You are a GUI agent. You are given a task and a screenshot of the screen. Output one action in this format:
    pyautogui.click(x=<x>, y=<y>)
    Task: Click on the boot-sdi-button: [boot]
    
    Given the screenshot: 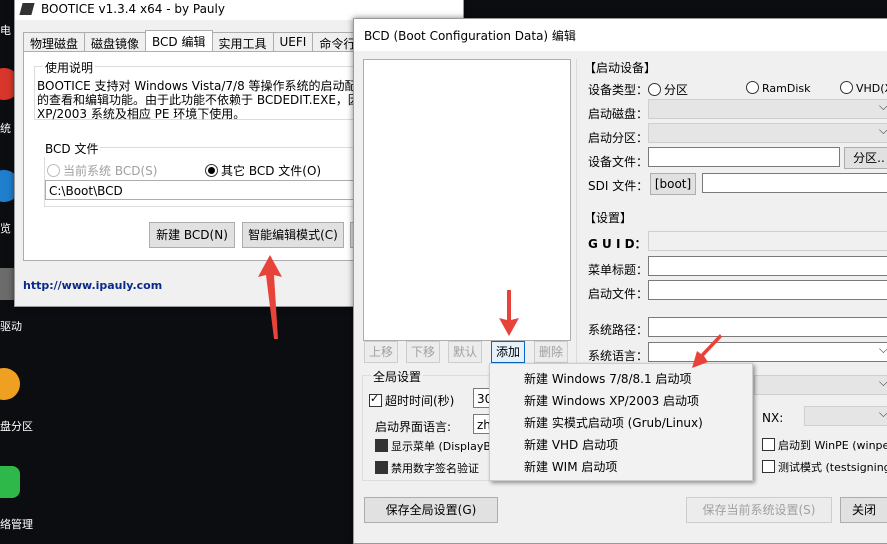 What is the action you would take?
    pyautogui.click(x=673, y=184)
    